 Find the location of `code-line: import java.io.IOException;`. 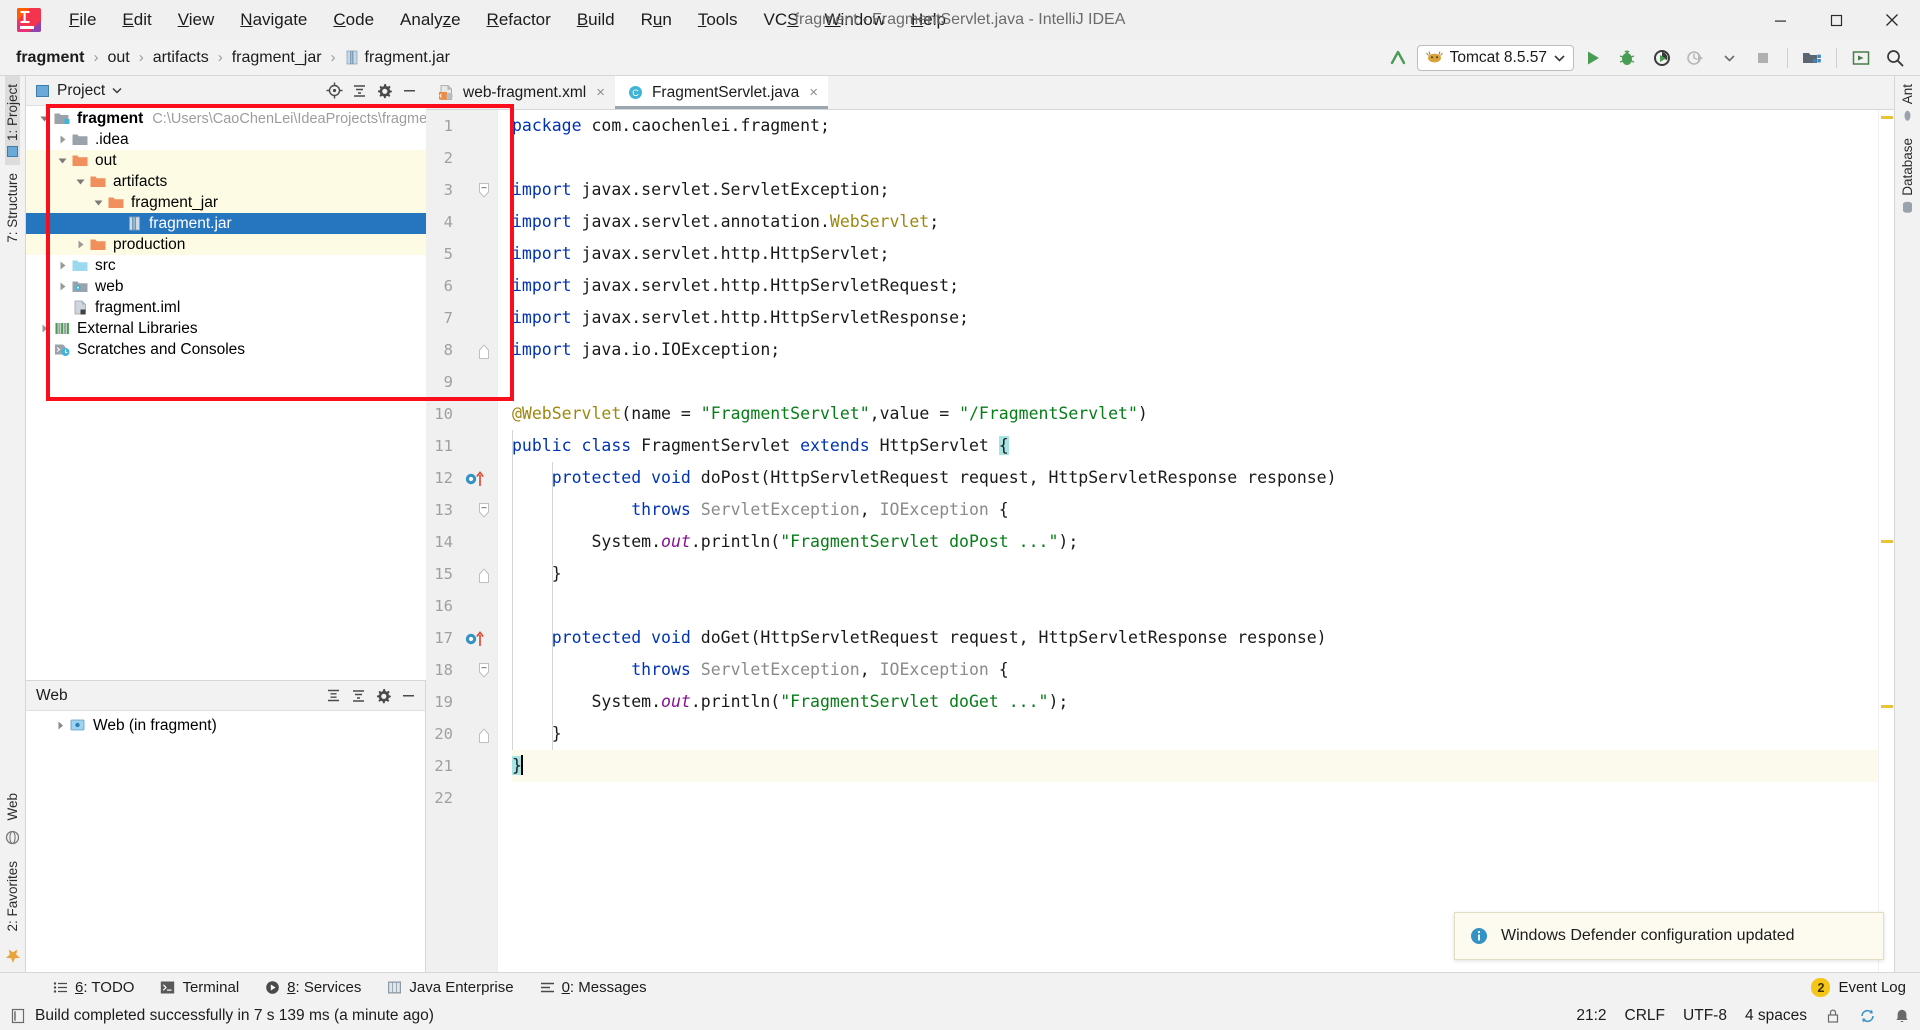

code-line: import java.io.IOException; is located at coordinates (1195, 350).